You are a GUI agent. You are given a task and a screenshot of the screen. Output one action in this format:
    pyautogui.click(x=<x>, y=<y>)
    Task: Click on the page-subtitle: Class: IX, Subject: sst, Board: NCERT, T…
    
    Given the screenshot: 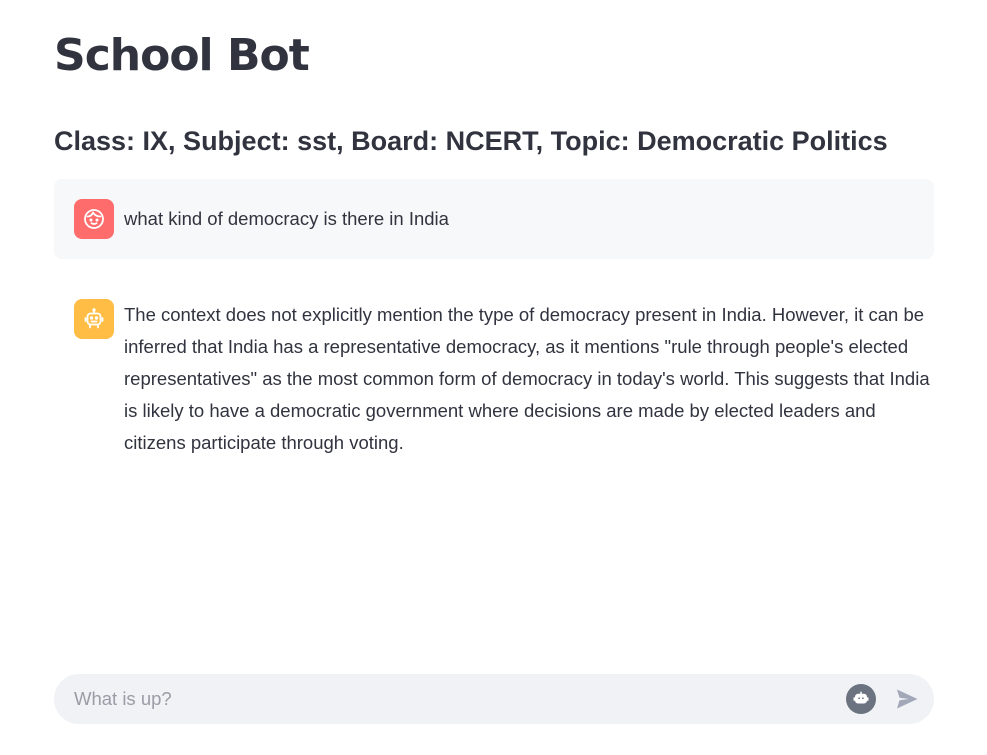 What is the action you would take?
    pyautogui.click(x=471, y=141)
    